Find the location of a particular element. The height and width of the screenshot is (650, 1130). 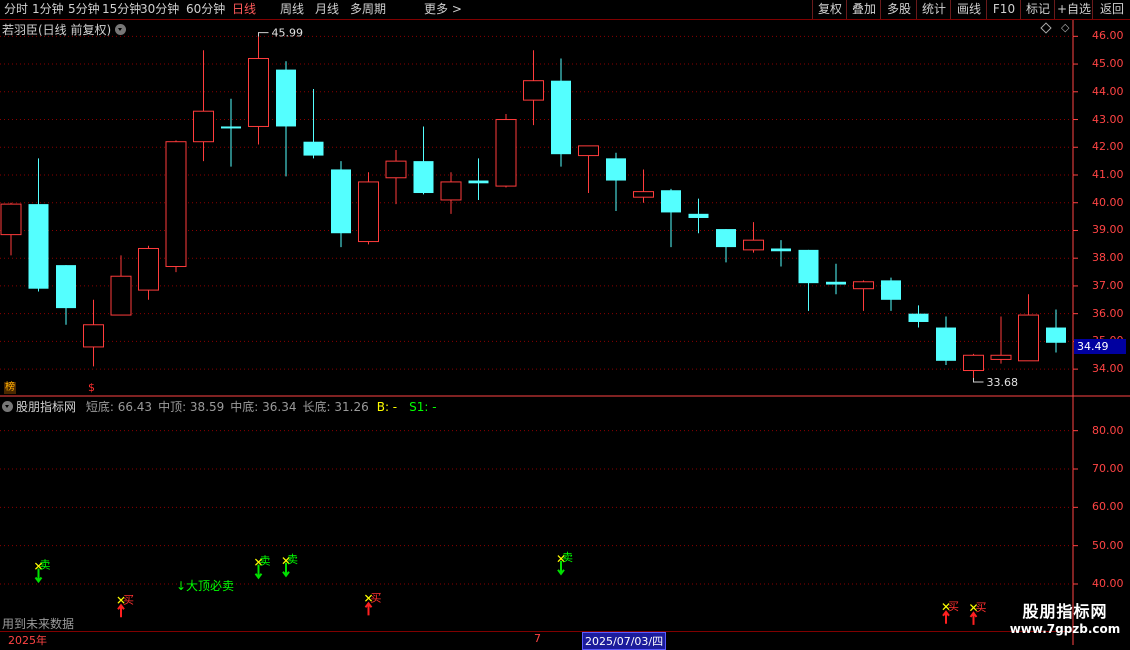

indicator-tick-label: 70.00 is located at coordinates (1108, 468).